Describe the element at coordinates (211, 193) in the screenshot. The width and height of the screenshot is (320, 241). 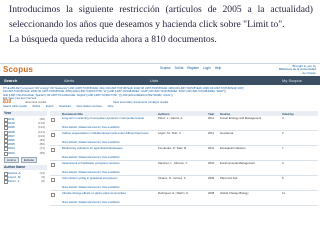
I see `result-year: 2008` at that location.